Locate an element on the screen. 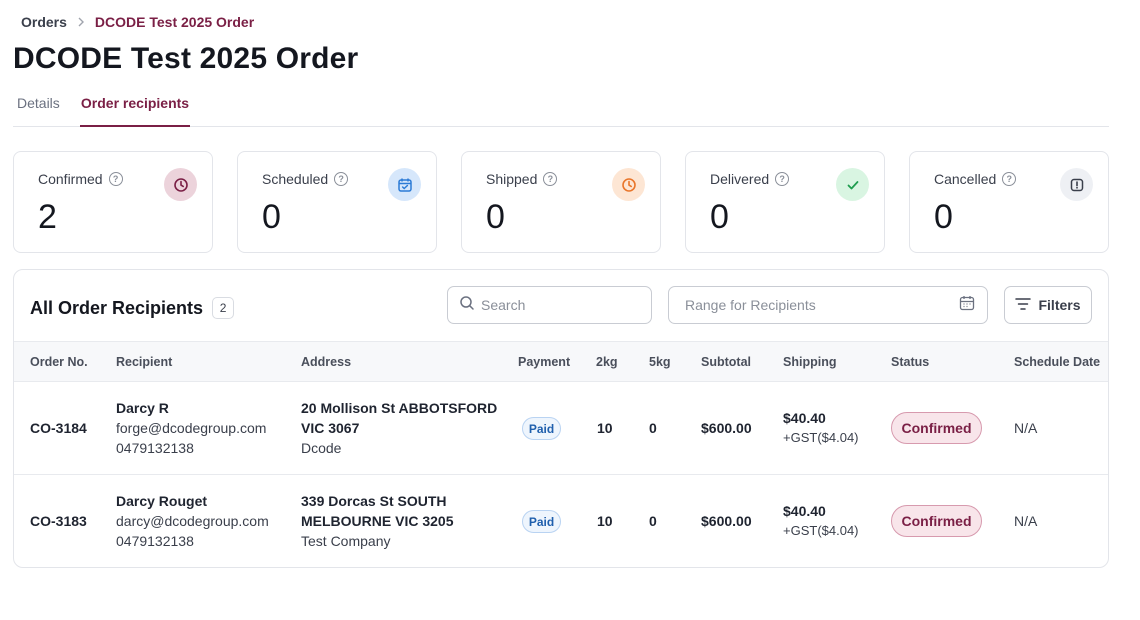  stat-label: Cancelled is located at coordinates (965, 179).